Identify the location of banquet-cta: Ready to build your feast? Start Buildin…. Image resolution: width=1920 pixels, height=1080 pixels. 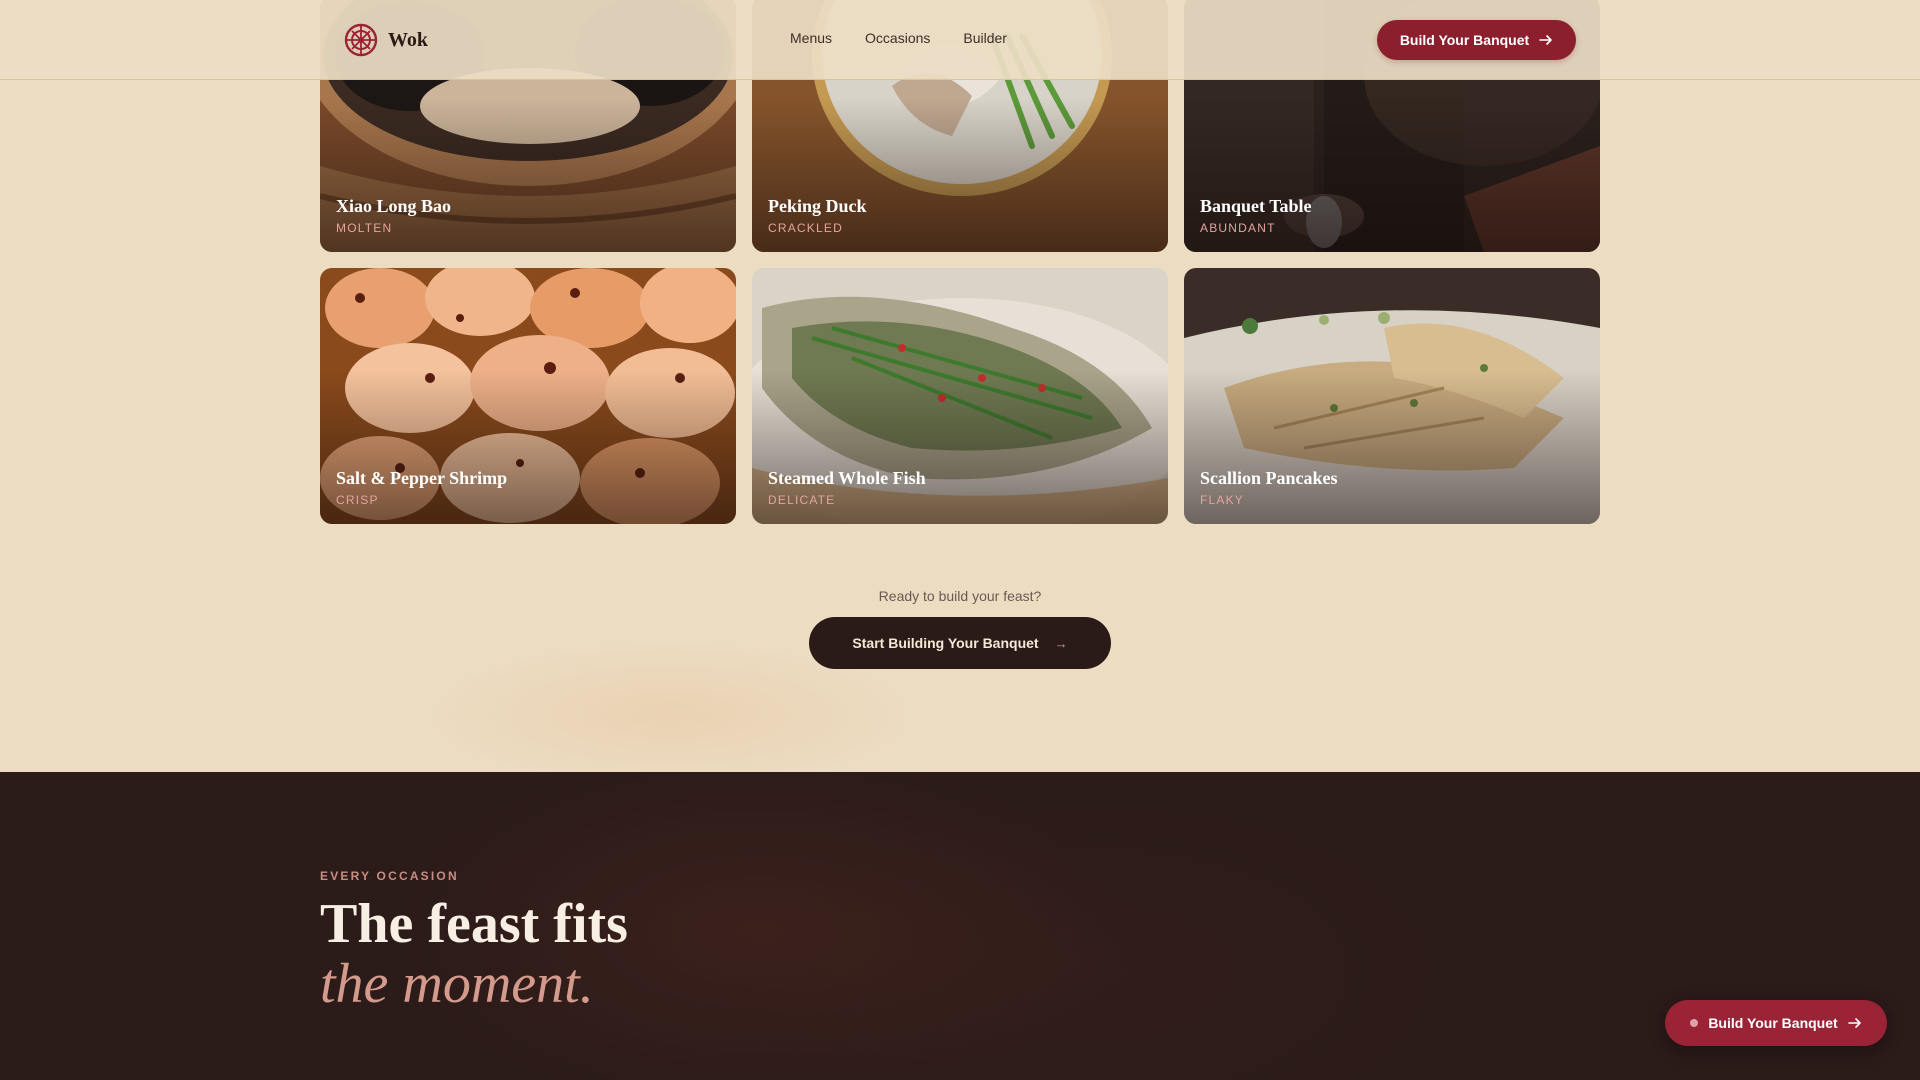
(960, 624).